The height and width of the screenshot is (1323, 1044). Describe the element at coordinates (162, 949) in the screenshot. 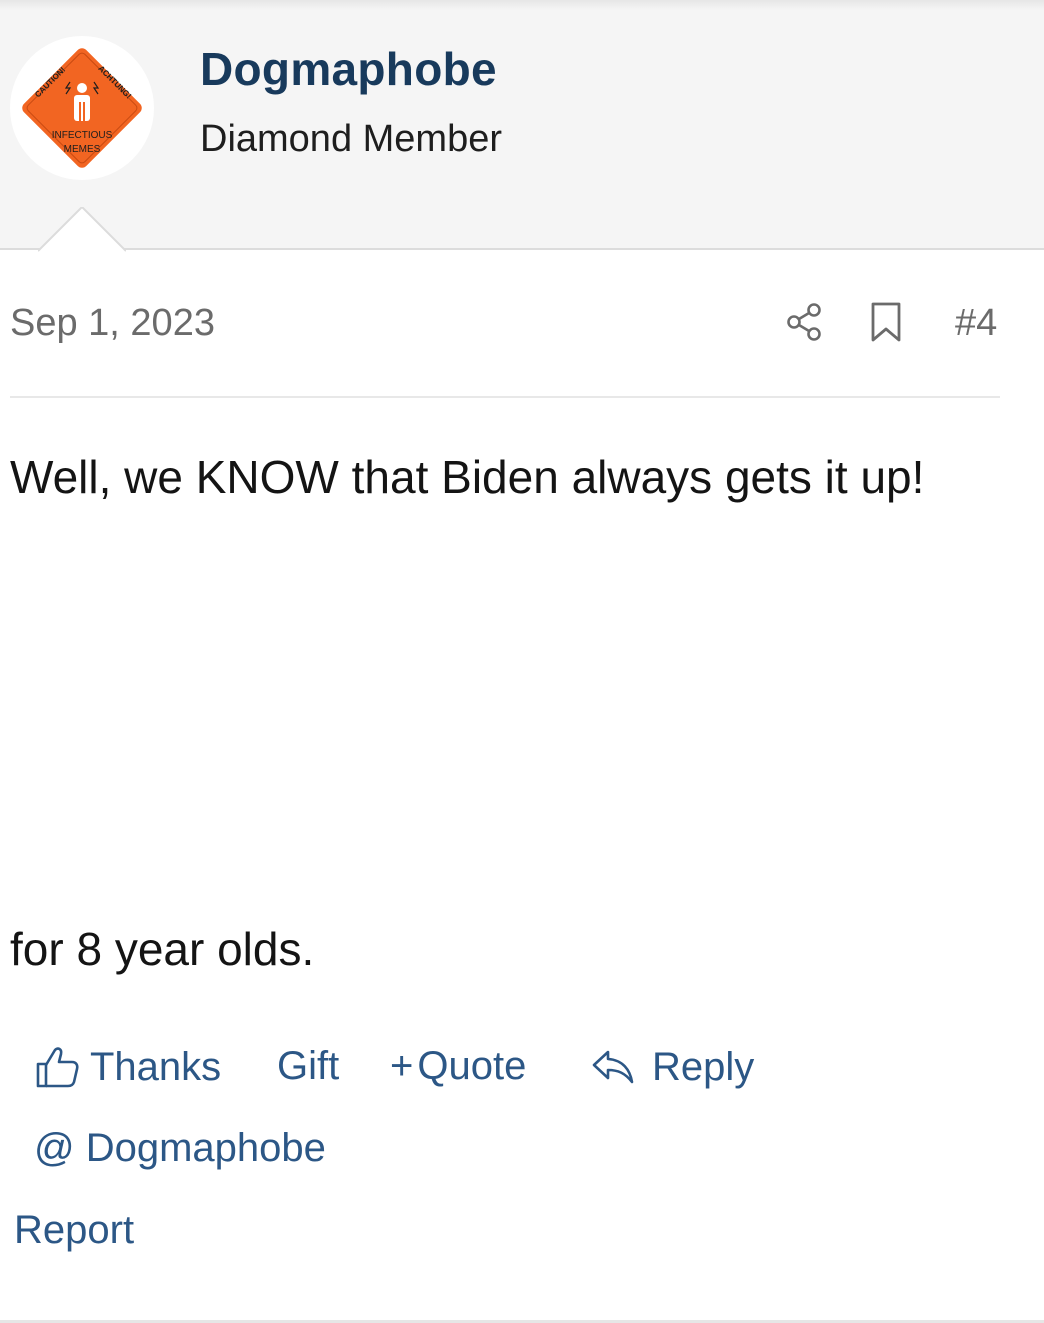

I see `post-body-line: for 8 year olds.` at that location.